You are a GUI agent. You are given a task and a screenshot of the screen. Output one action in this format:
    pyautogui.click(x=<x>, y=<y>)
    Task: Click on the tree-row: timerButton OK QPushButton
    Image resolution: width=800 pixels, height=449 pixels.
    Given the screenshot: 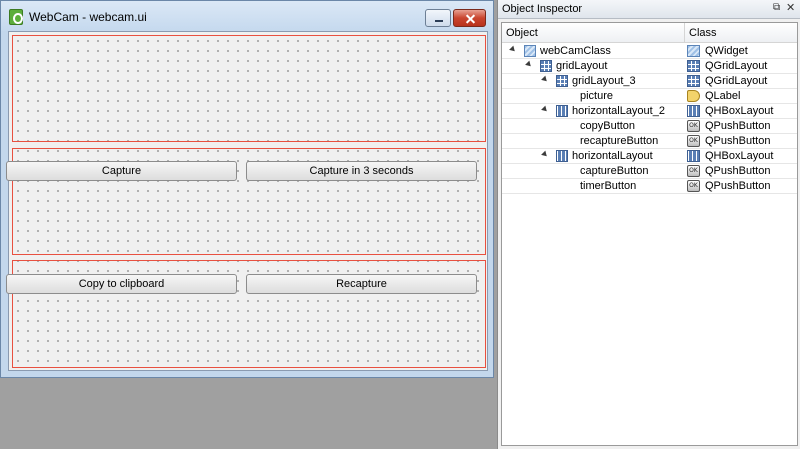 What is the action you would take?
    pyautogui.click(x=649, y=186)
    